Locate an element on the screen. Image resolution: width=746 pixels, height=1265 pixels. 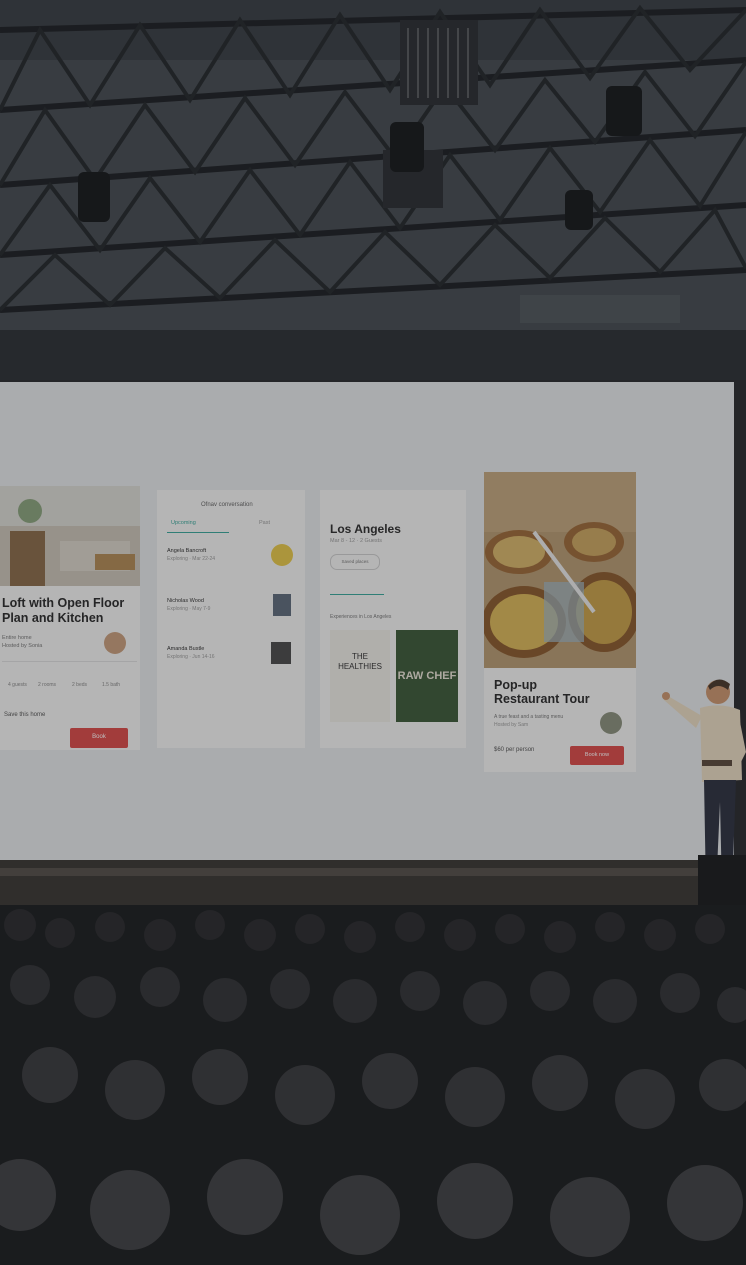
restaurant-meta-line2: Hosted by Sam is located at coordinates (511, 725).